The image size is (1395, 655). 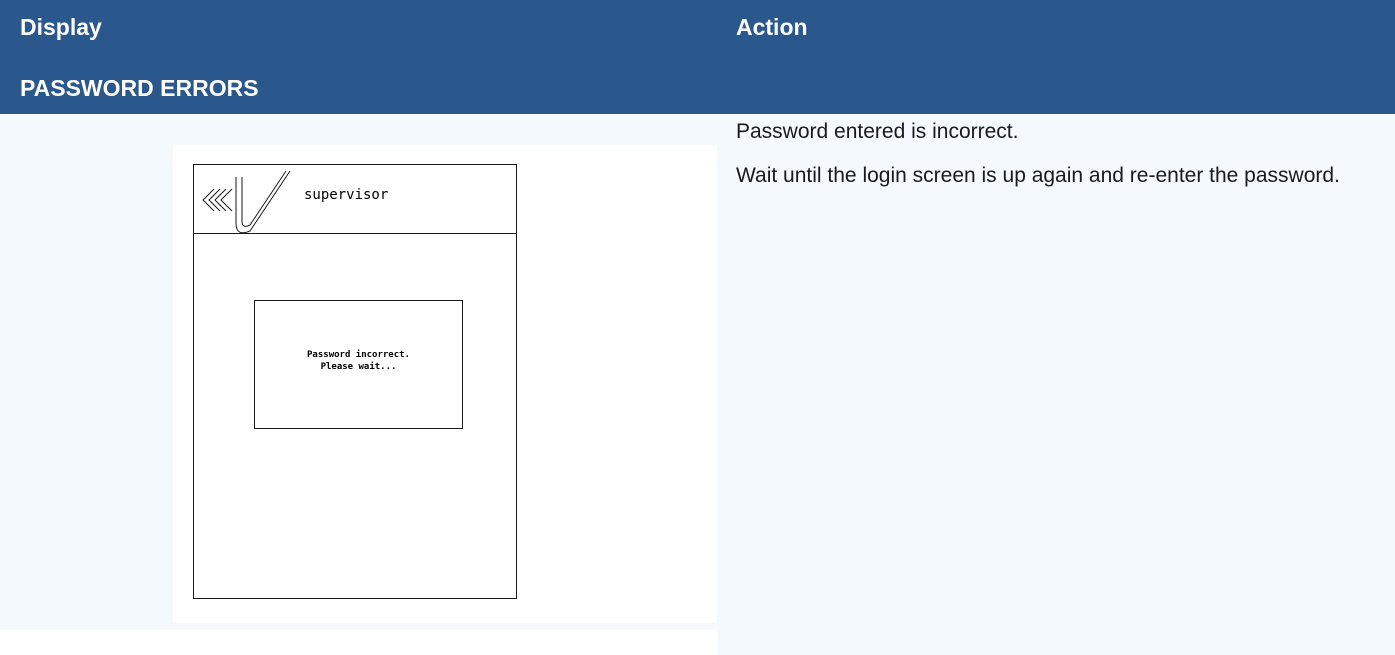 I want to click on chevron-v-logo-icon, so click(x=246, y=201).